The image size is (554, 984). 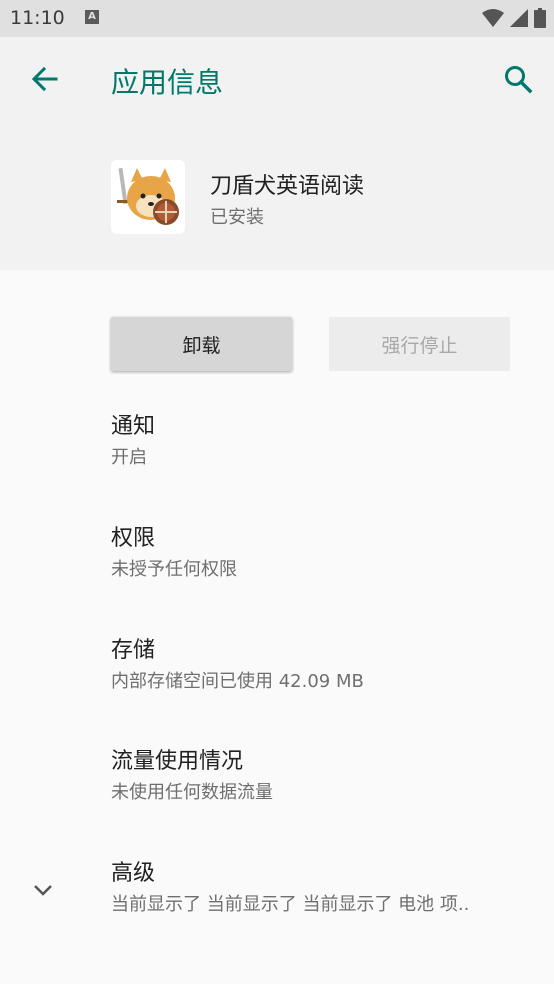 What do you see at coordinates (277, 18) in the screenshot?
I see `status-bar: 11:10 A` at bounding box center [277, 18].